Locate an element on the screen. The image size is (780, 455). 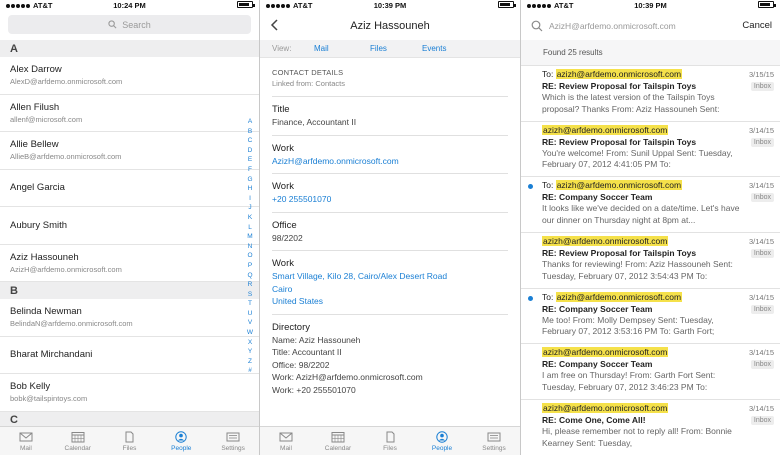
index-letter: J is located at coordinates (249, 208).